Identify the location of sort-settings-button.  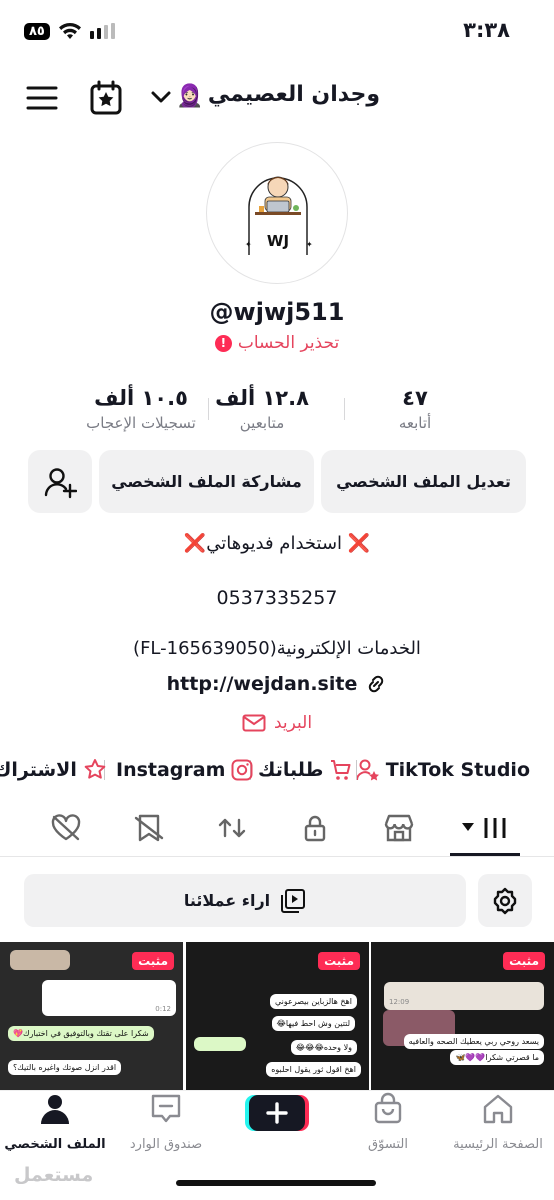
(505, 900).